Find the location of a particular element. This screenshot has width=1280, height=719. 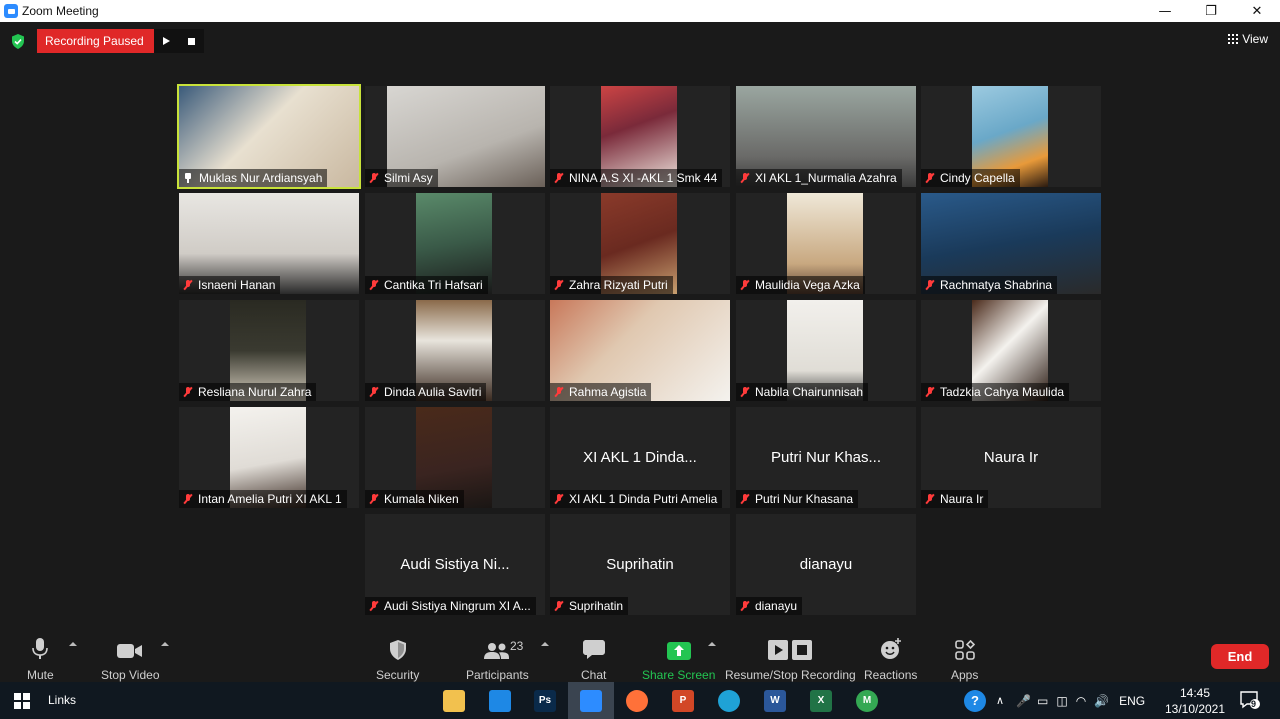

input-language: ENG is located at coordinates (1132, 701).